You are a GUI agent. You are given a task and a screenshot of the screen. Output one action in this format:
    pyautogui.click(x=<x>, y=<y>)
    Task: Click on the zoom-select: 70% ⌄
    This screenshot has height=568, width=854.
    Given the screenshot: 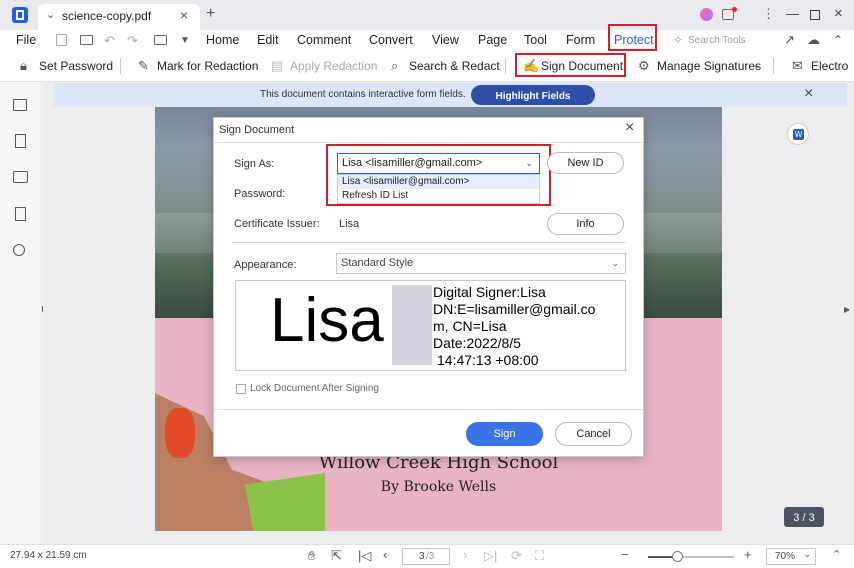 What is the action you would take?
    pyautogui.click(x=791, y=556)
    